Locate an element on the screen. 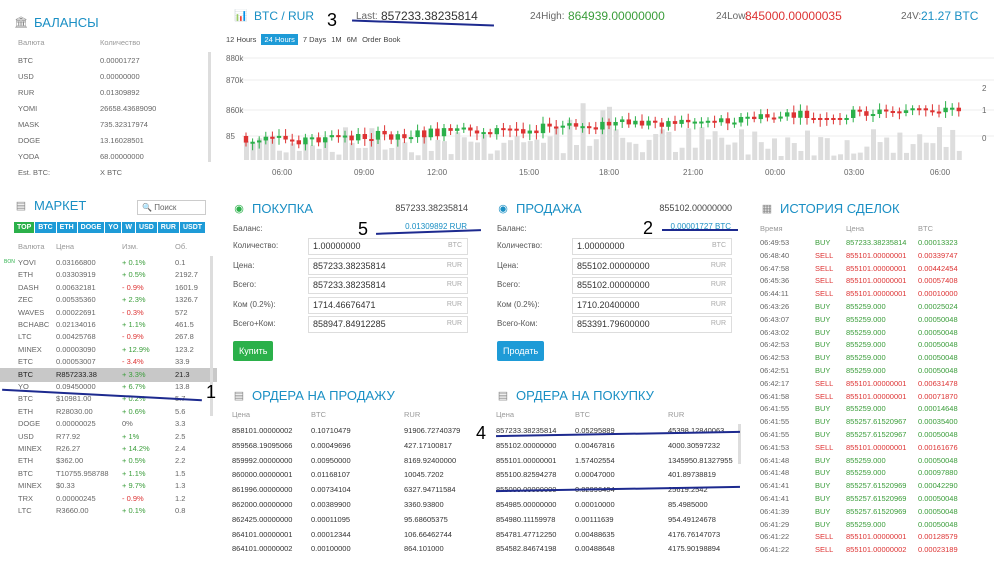  chart-y-tick: 860k is located at coordinates (235, 110).